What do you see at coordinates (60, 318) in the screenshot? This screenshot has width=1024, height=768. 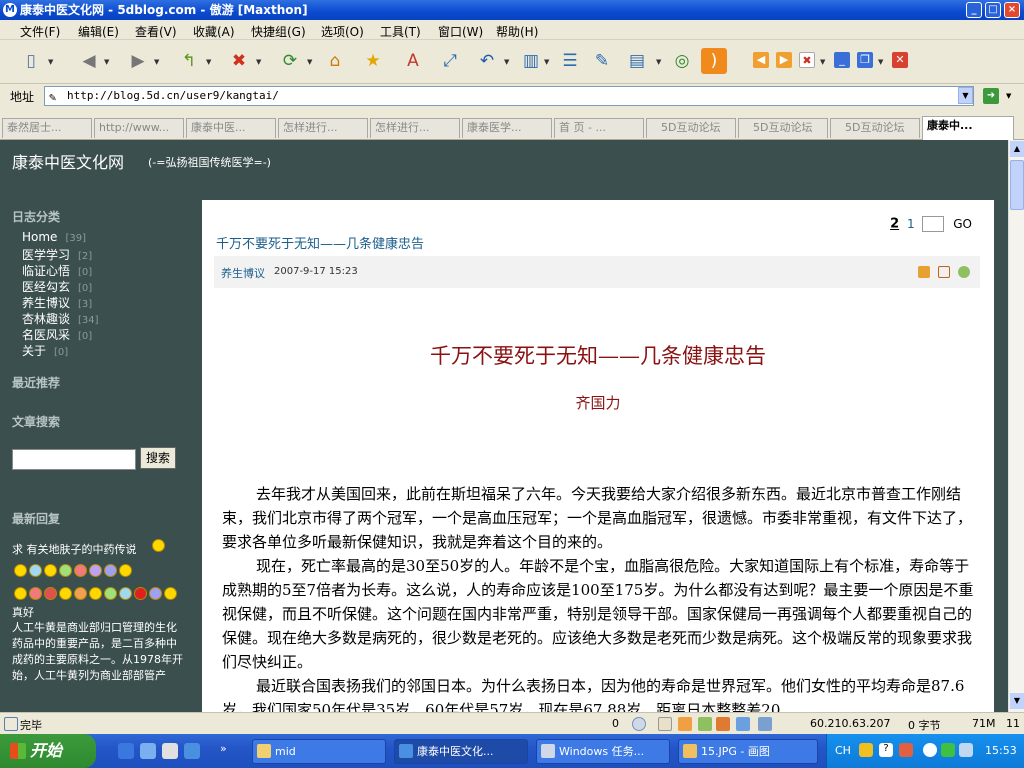 I see `category-item: 杏林趣谈 [34]` at bounding box center [60, 318].